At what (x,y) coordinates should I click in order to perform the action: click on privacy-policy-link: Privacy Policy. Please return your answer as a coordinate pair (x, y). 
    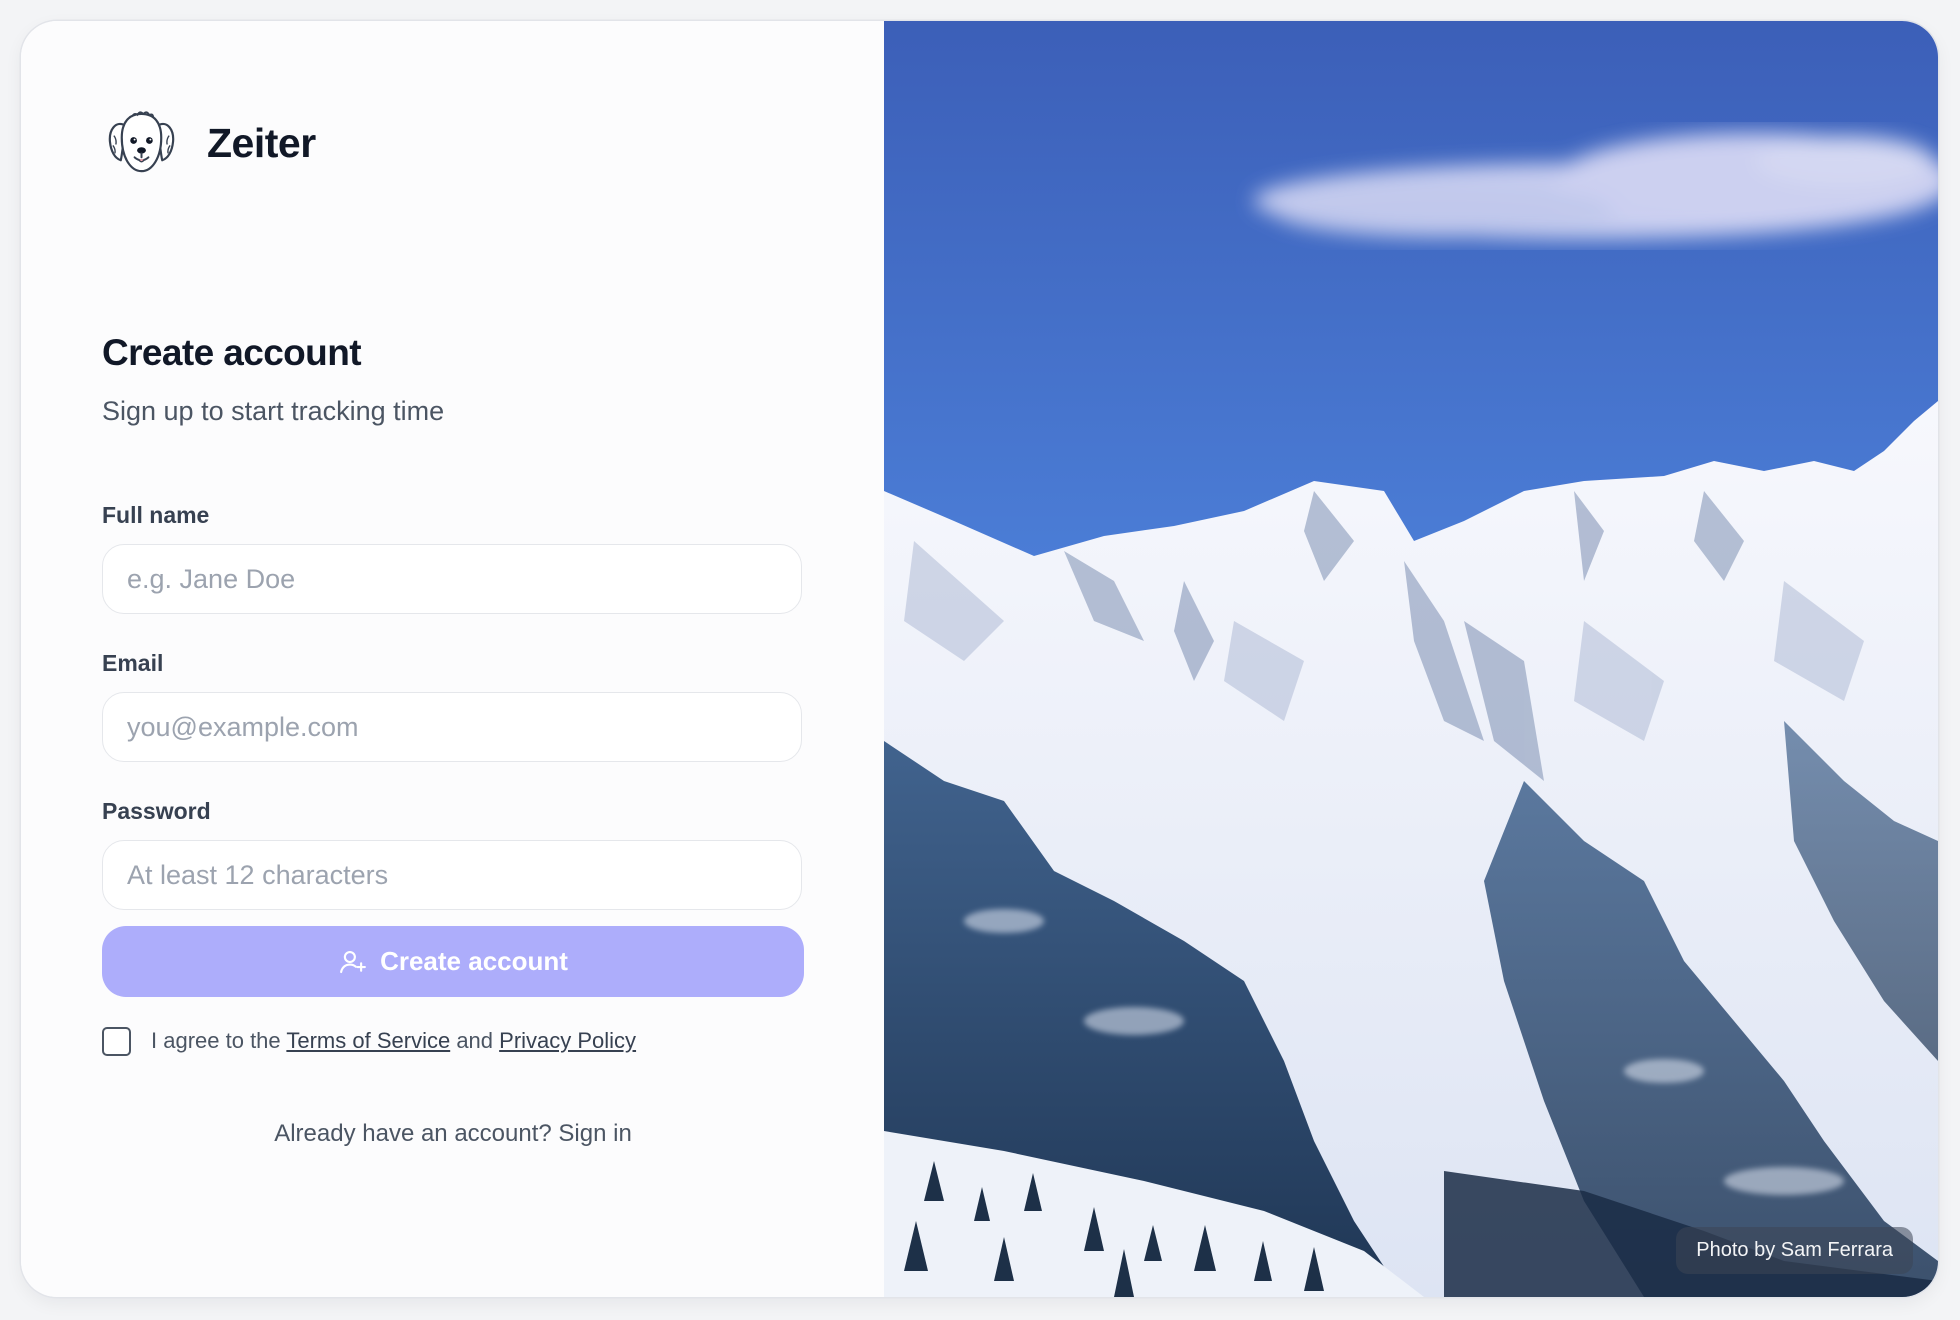
    Looking at the image, I should click on (567, 1040).